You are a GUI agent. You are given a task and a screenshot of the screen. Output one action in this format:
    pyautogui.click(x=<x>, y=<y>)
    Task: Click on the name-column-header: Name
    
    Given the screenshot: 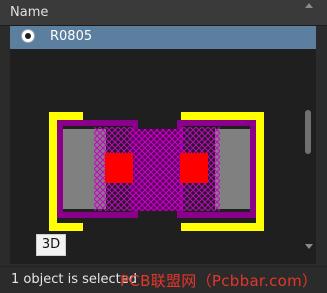 What is the action you would take?
    pyautogui.click(x=29, y=12)
    